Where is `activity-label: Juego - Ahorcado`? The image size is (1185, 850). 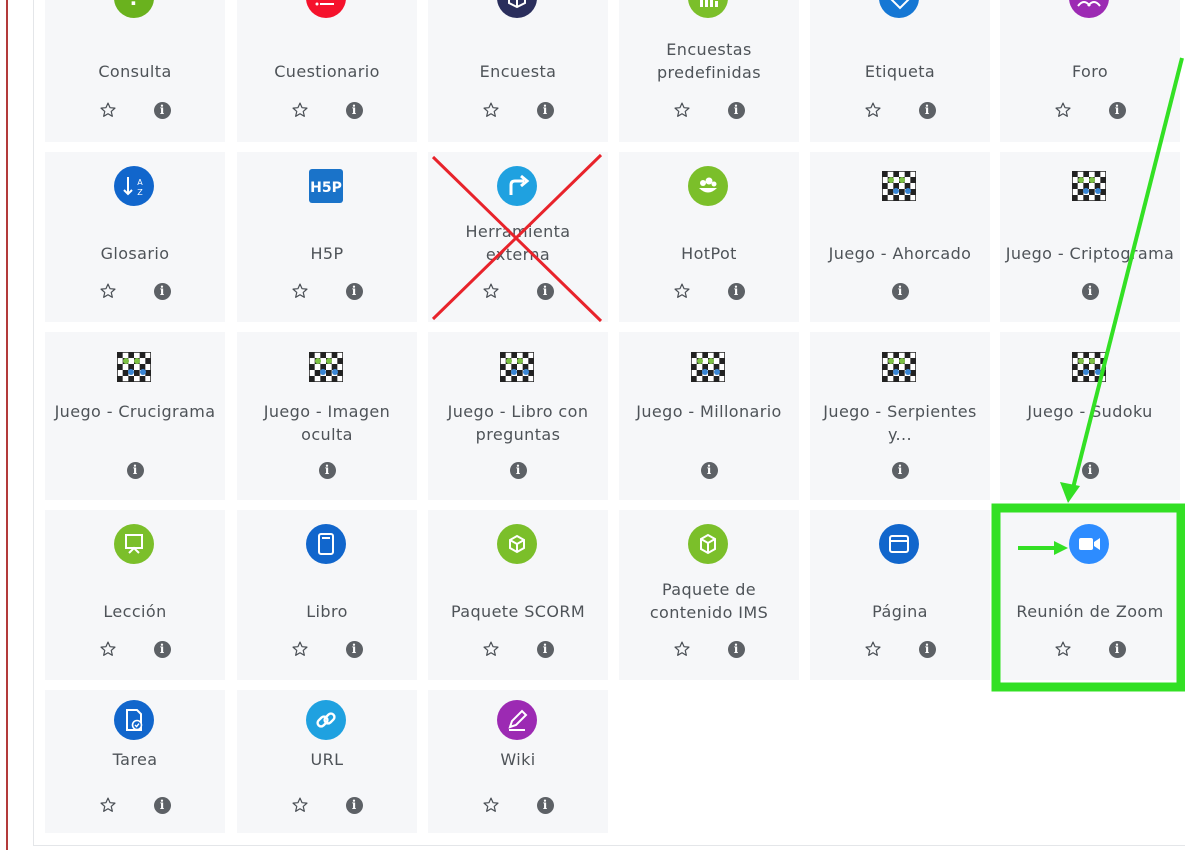 activity-label: Juego - Ahorcado is located at coordinates (900, 253).